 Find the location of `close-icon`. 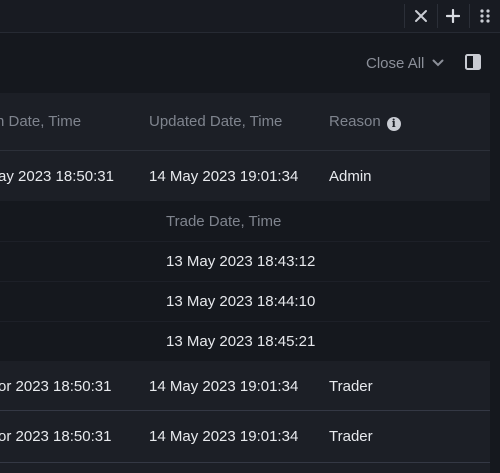

close-icon is located at coordinates (421, 16).